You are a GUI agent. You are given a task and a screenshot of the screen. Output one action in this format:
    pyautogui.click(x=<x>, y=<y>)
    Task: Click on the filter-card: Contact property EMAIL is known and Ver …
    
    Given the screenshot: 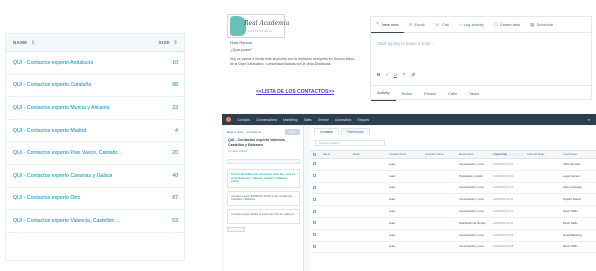 What is the action you would take?
    pyautogui.click(x=263, y=216)
    